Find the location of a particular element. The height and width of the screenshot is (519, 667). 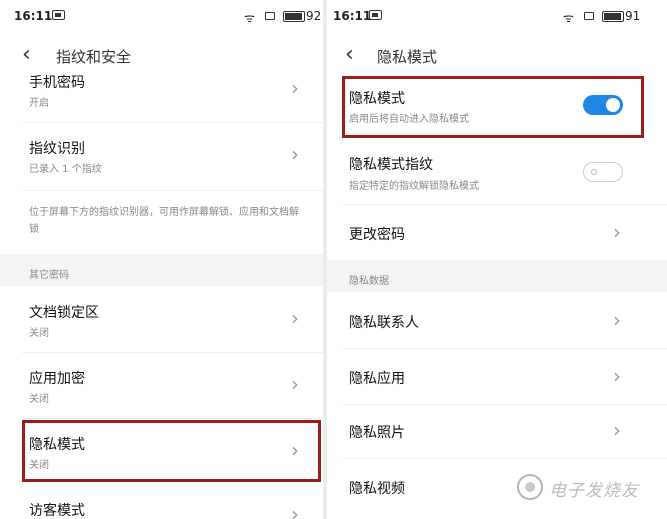

section-header: 其它密码 is located at coordinates (161, 270).